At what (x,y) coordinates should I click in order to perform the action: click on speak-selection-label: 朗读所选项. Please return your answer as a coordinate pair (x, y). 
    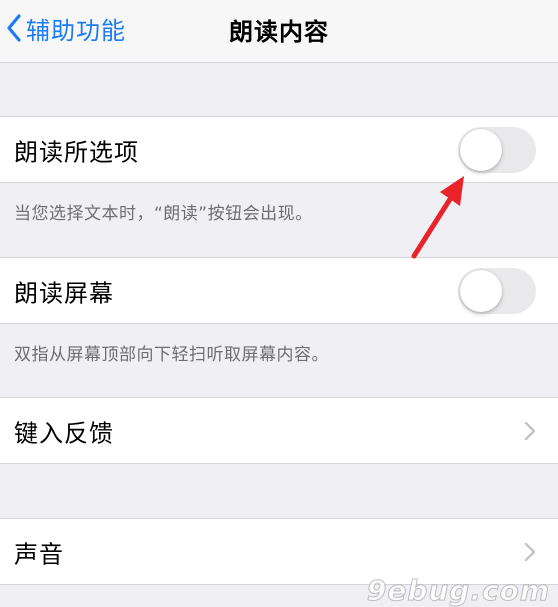
    Looking at the image, I should click on (76, 152).